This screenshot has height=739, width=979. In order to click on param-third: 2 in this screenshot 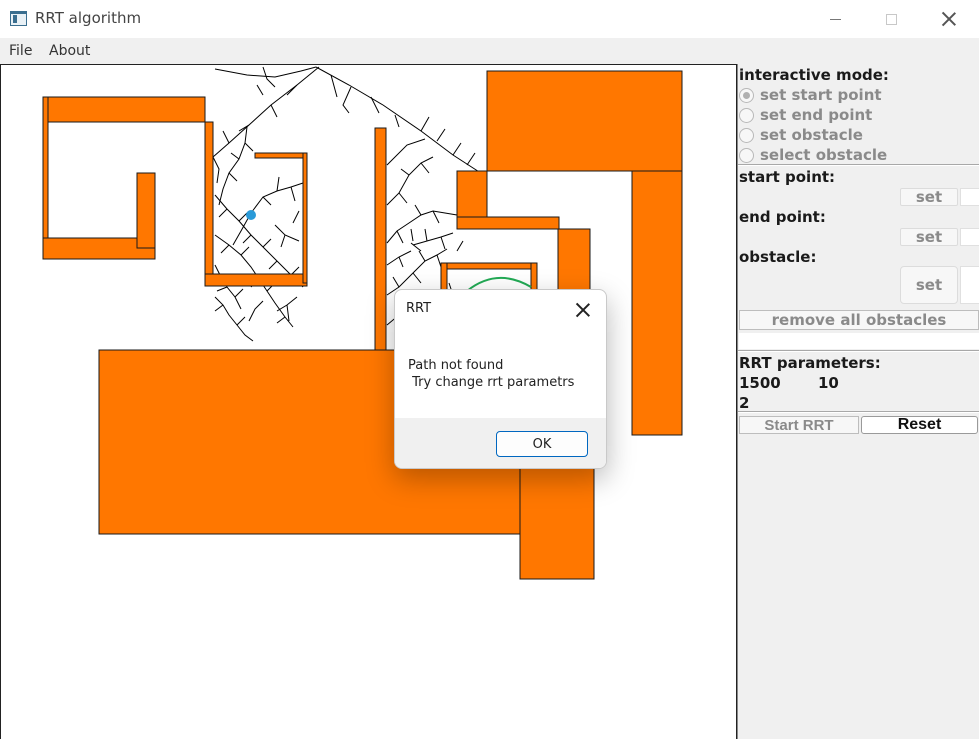, I will do `click(744, 403)`.